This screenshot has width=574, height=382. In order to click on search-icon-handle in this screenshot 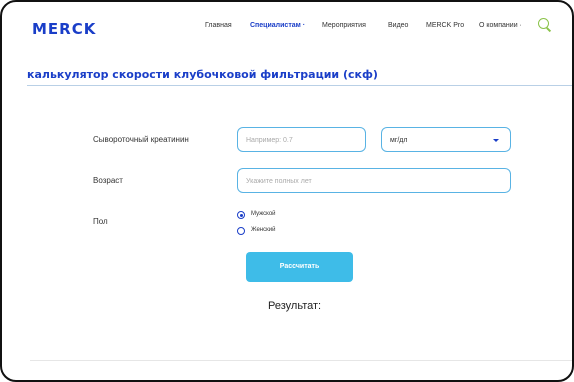, I will do `click(549, 29)`.